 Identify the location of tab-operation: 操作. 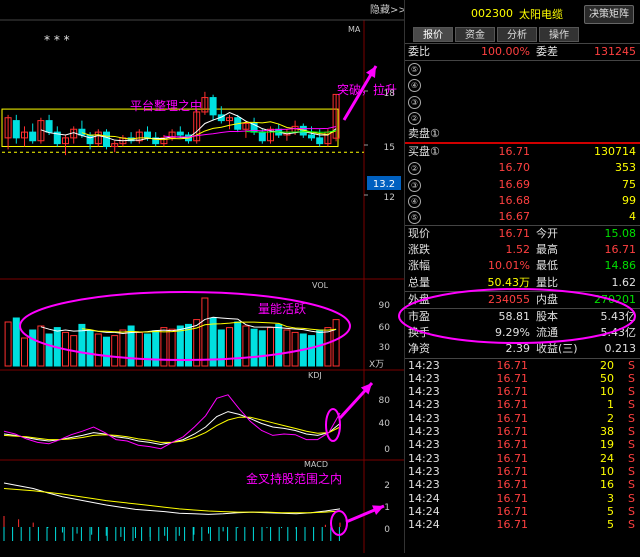
(559, 34).